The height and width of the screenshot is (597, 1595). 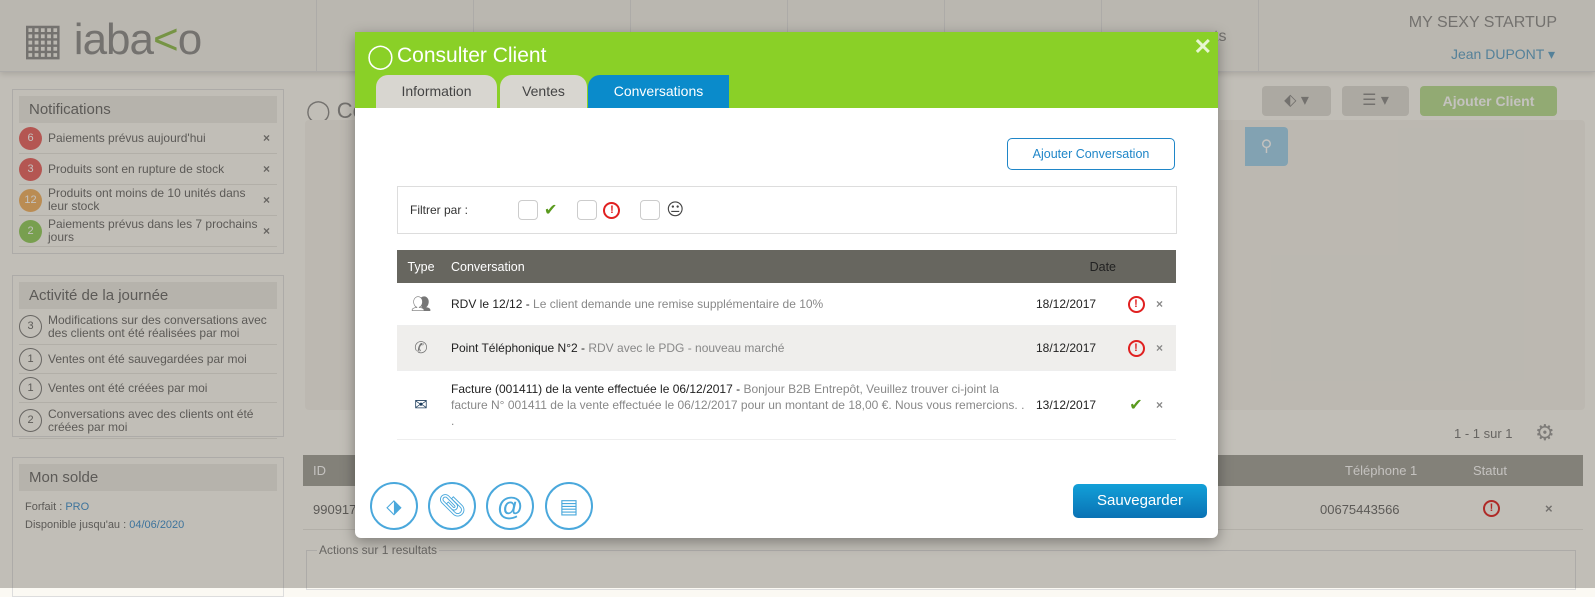 I want to click on modal-title: Consulter Client, so click(x=472, y=55).